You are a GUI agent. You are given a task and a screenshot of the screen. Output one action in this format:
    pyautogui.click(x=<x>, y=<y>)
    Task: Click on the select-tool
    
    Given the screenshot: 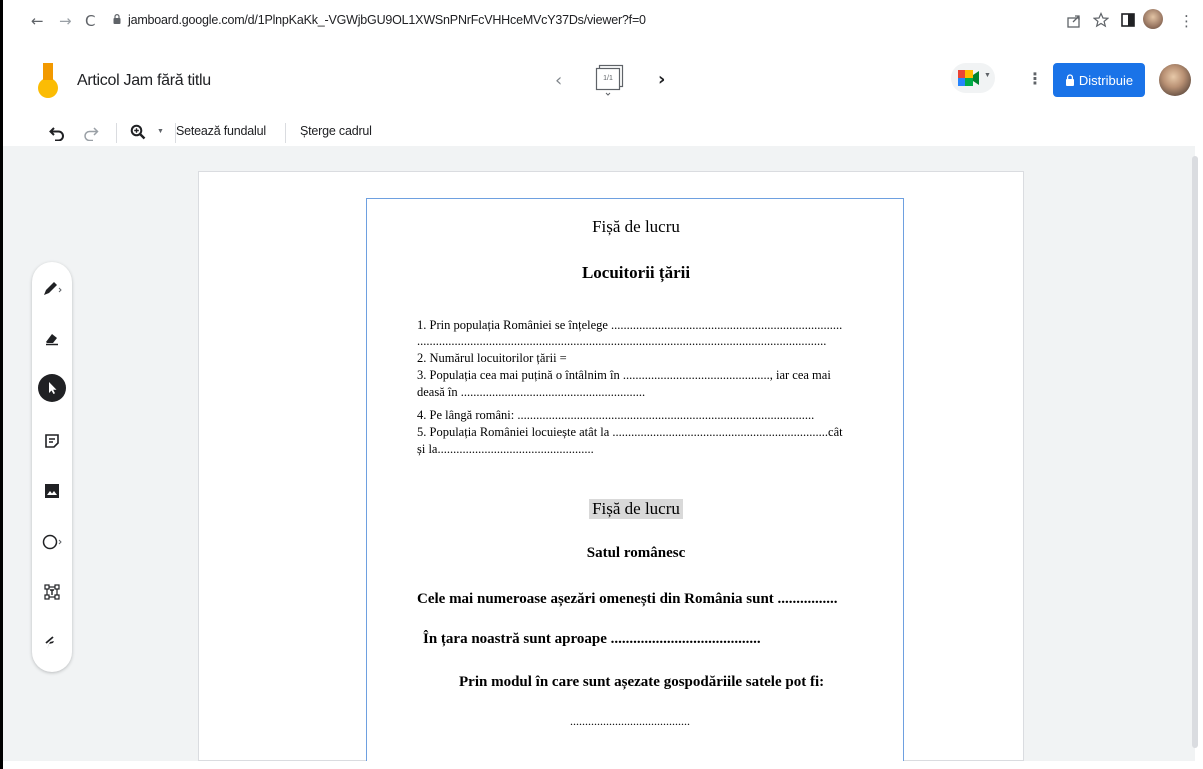 What is the action you would take?
    pyautogui.click(x=52, y=388)
    